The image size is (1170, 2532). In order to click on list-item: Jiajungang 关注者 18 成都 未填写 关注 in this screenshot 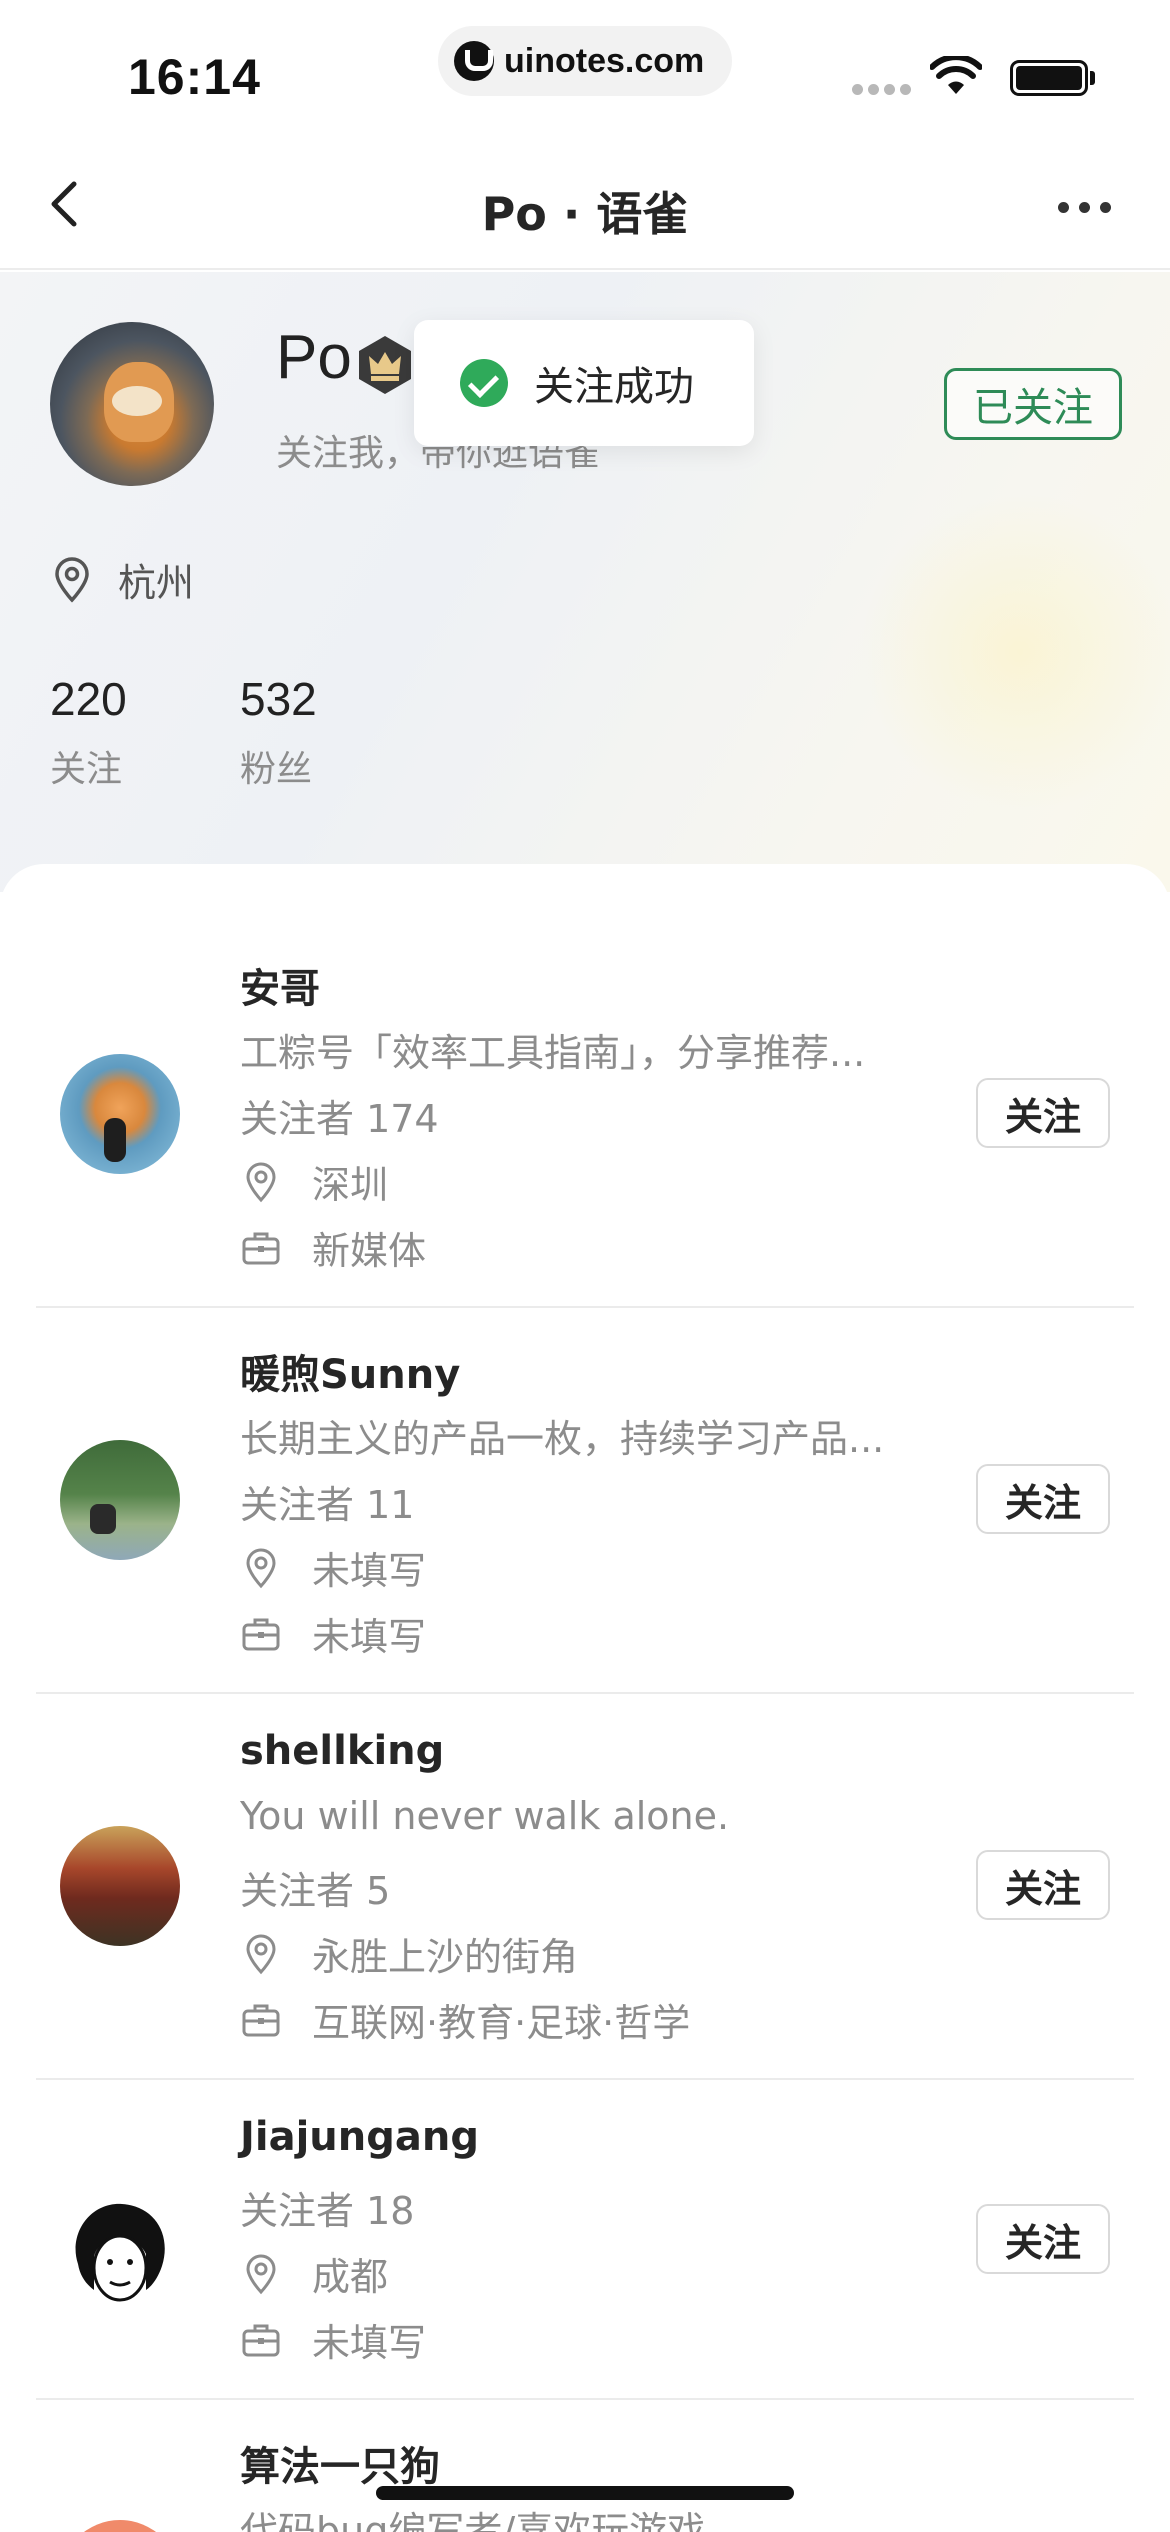, I will do `click(585, 2240)`.